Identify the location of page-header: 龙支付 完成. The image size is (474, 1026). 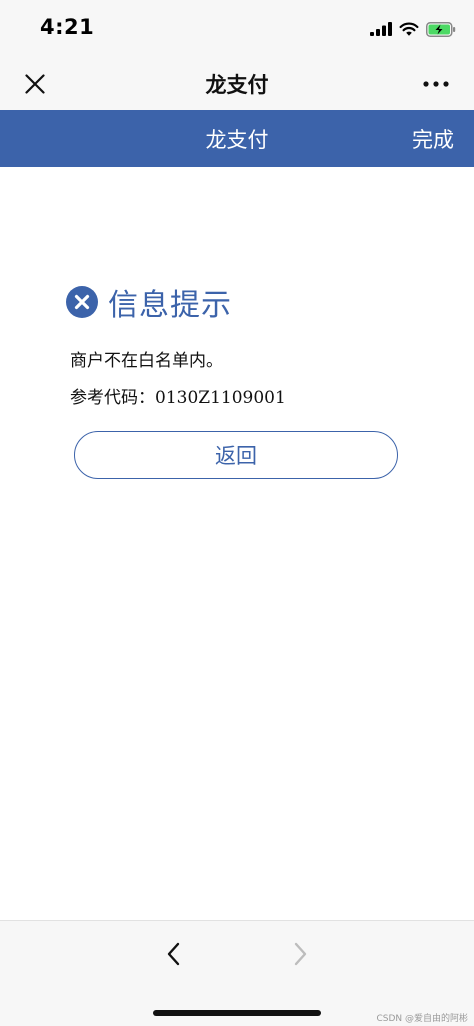
(237, 138).